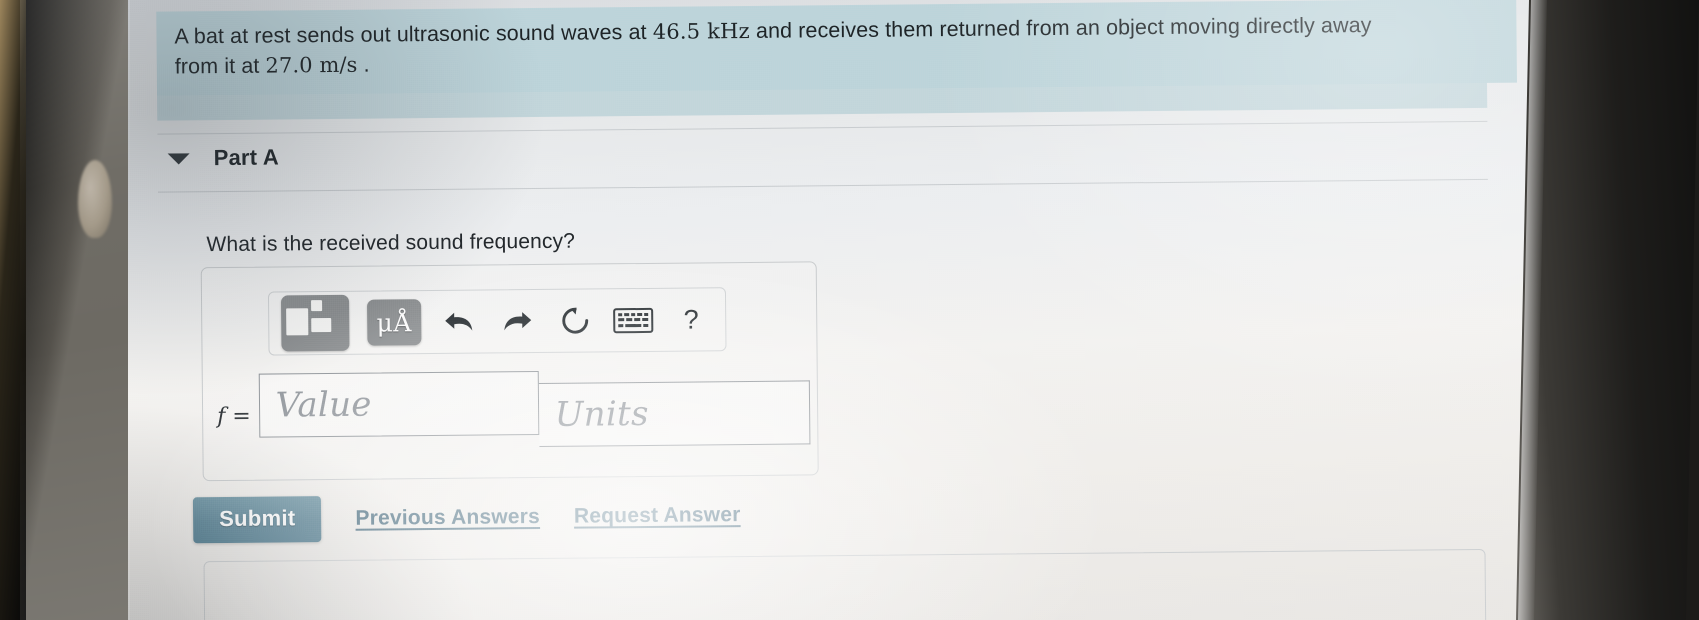  Describe the element at coordinates (363, 64) in the screenshot. I see `problem-text-4: .` at that location.